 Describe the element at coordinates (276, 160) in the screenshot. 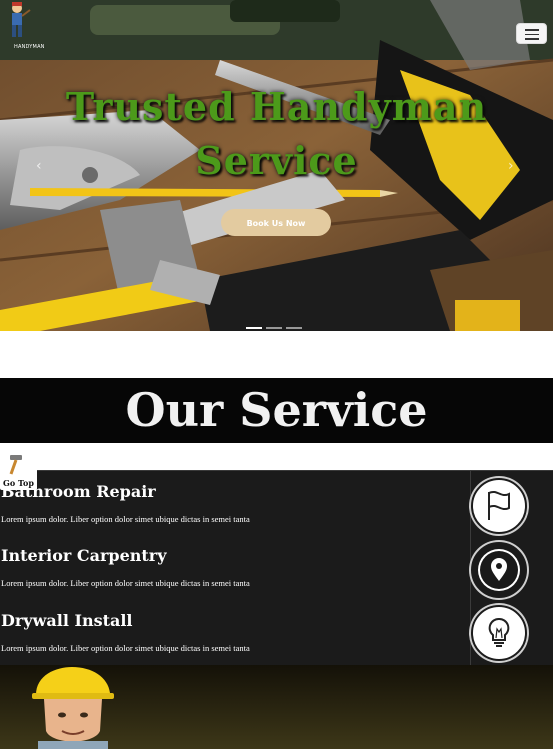

I see `hero-title-line2: Service` at that location.